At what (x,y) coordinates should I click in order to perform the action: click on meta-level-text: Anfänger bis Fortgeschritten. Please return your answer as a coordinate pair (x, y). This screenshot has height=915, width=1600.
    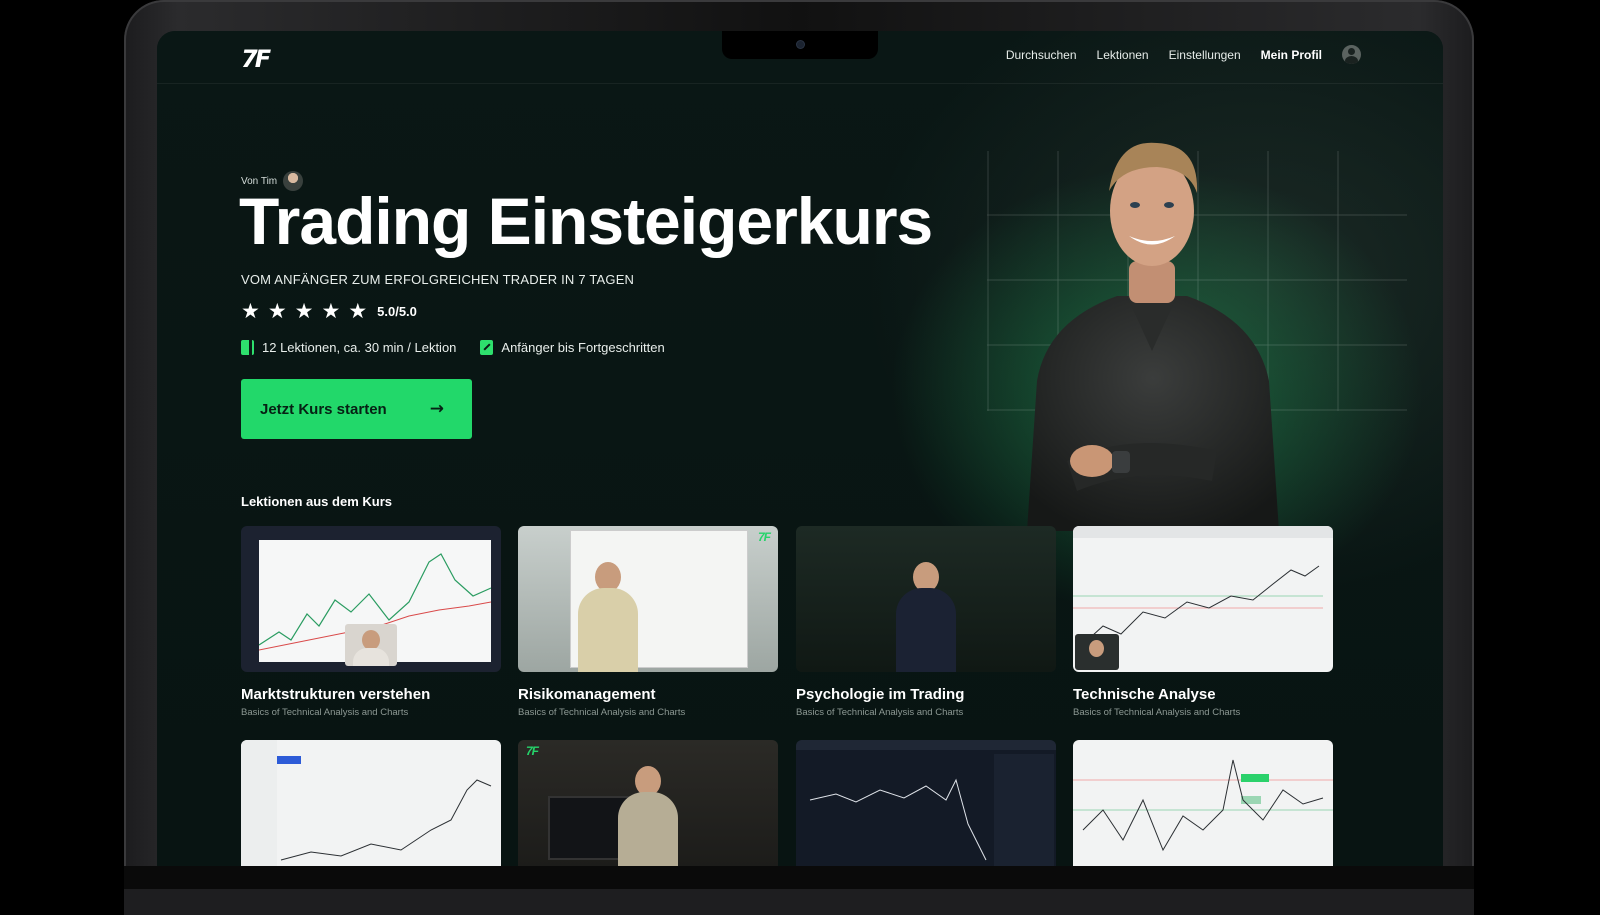
    Looking at the image, I should click on (583, 347).